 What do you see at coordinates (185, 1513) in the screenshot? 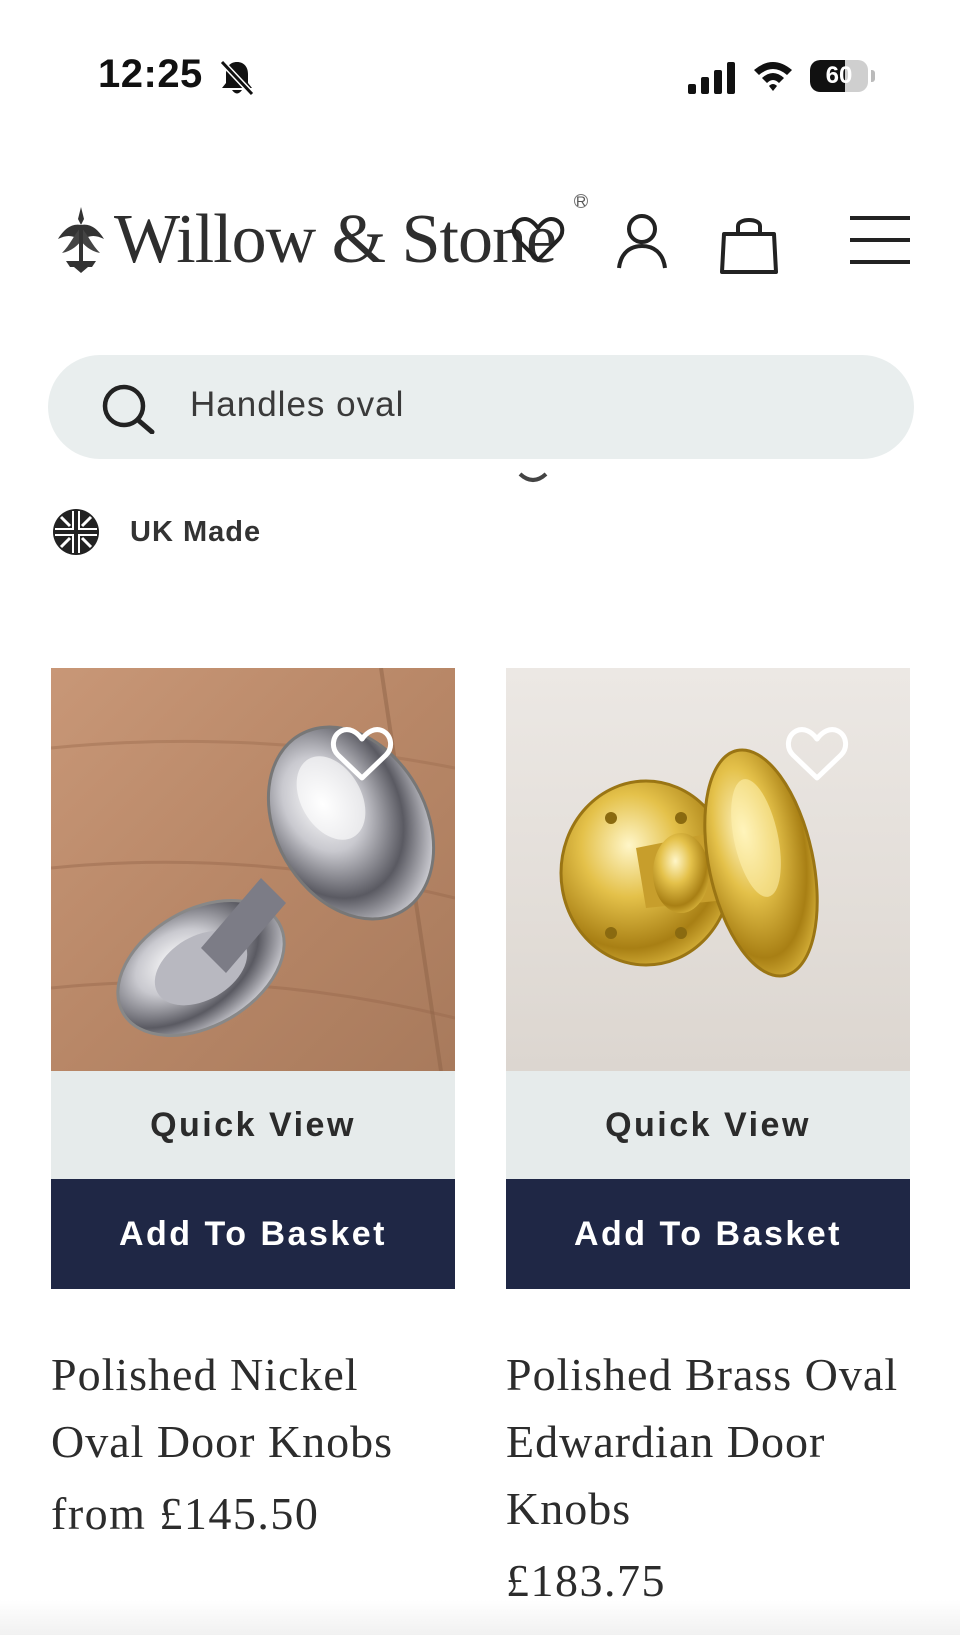
I see `product-price: from £145.50` at bounding box center [185, 1513].